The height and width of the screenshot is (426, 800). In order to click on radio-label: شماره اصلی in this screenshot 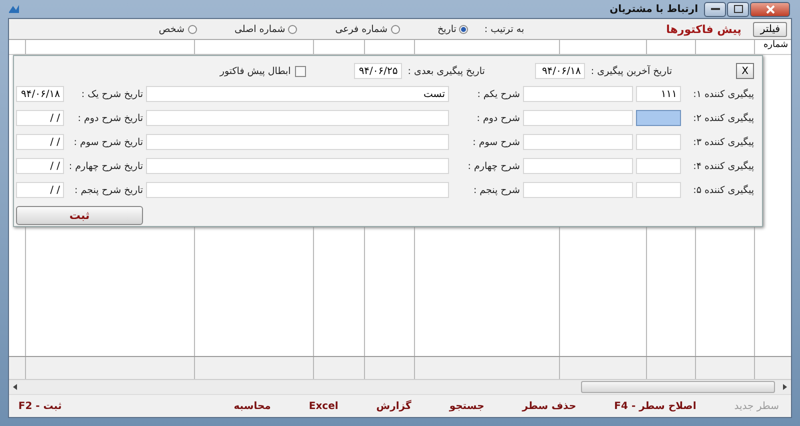, I will do `click(260, 29)`.